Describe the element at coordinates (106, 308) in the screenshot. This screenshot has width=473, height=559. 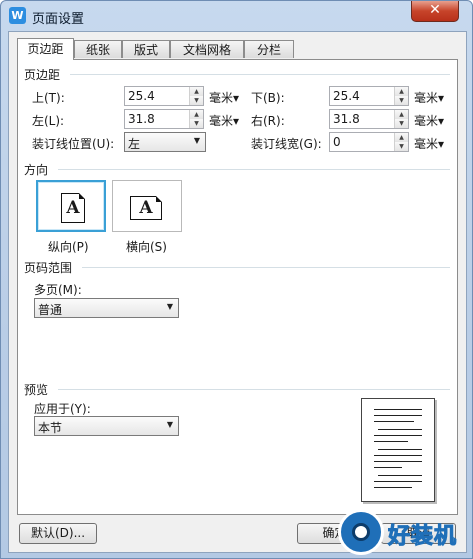
I see `multiple-pages-select: 普通 ▼` at that location.